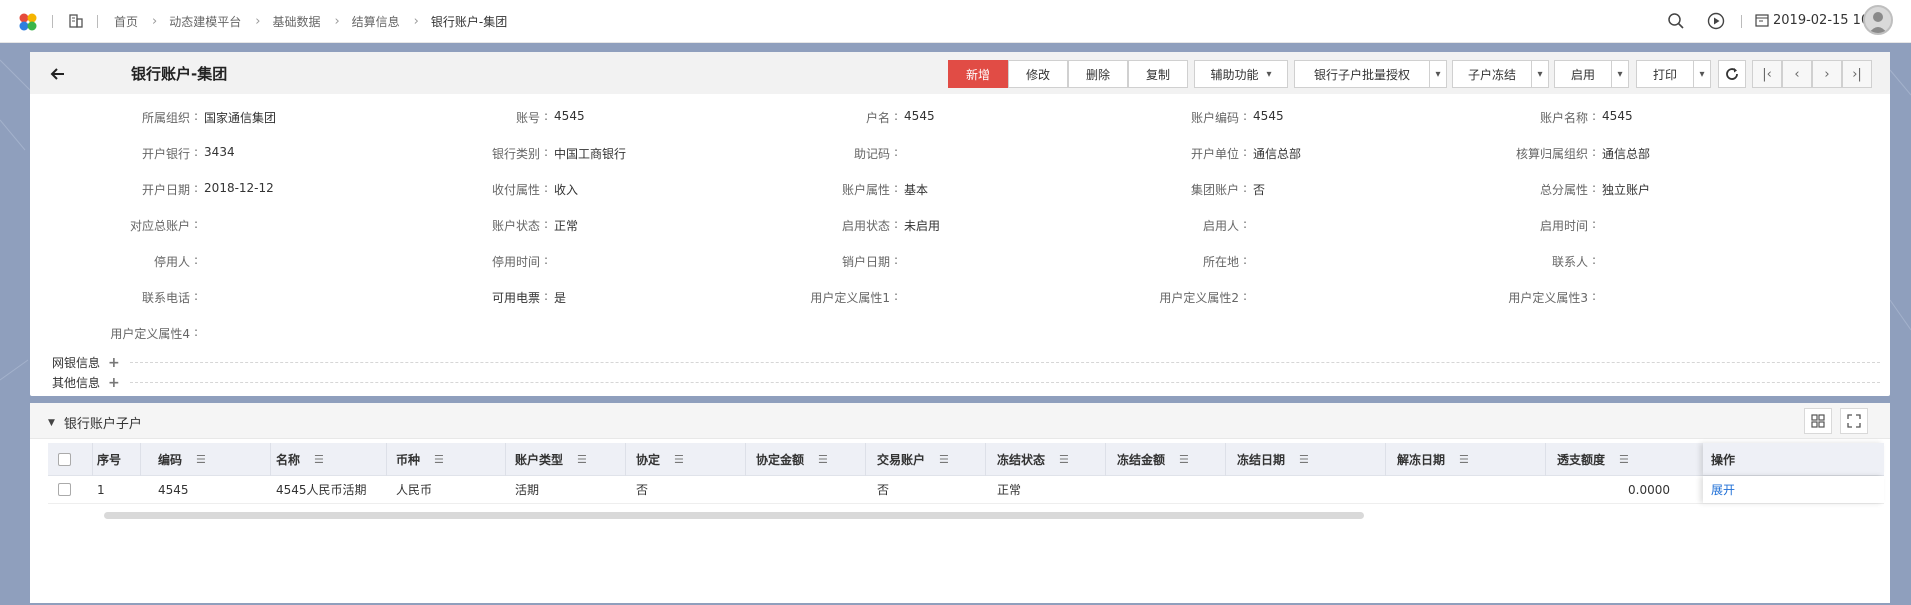 This screenshot has width=1911, height=605. What do you see at coordinates (1438, 74) in the screenshot?
I see `batch-authorize-menu-toggle: ▾` at bounding box center [1438, 74].